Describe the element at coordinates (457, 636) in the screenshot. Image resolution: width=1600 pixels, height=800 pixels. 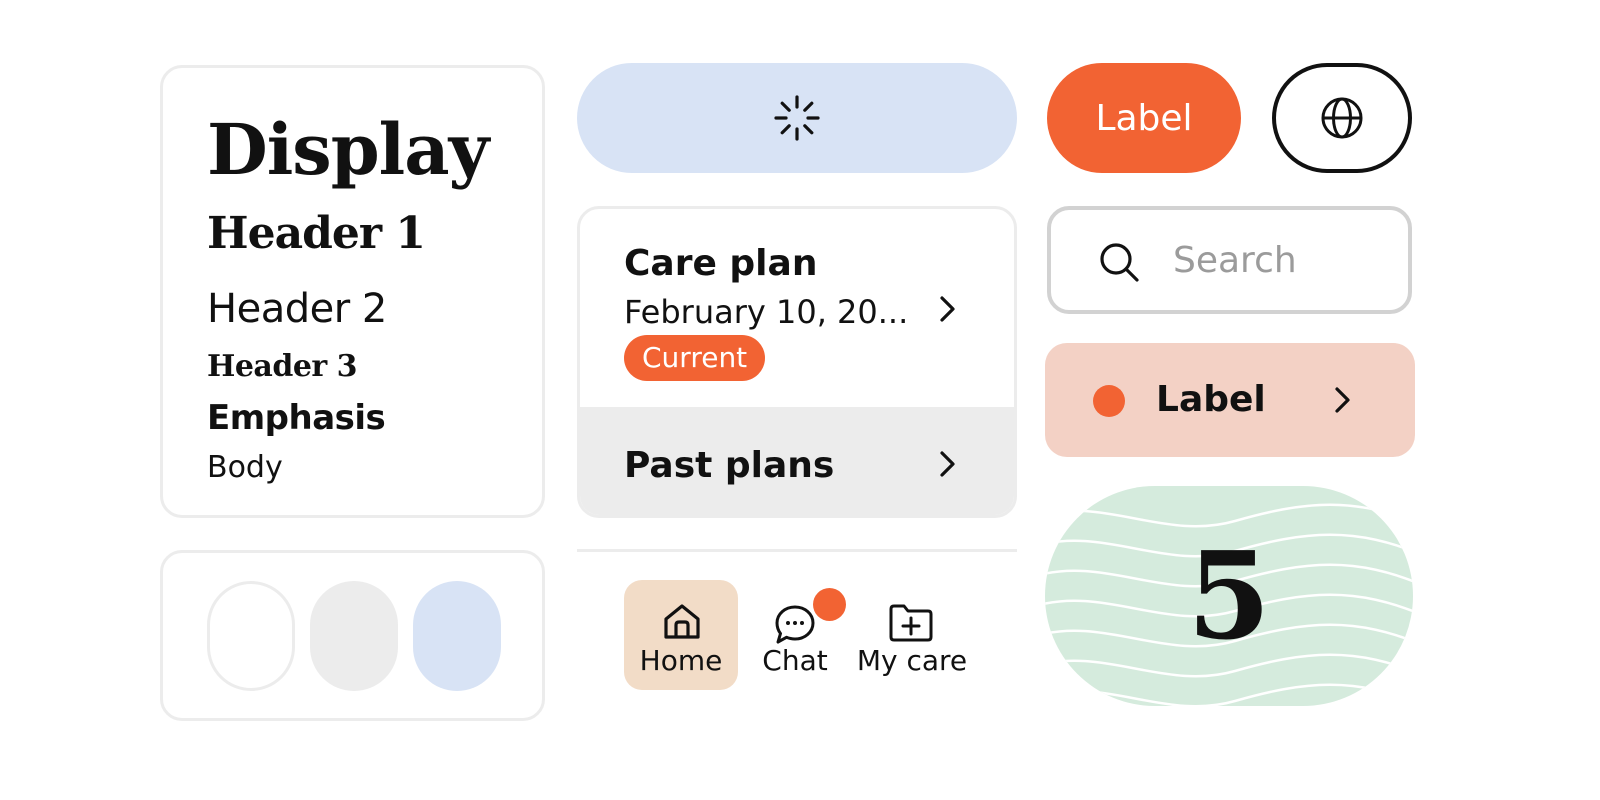
I see `swatch-blue` at that location.